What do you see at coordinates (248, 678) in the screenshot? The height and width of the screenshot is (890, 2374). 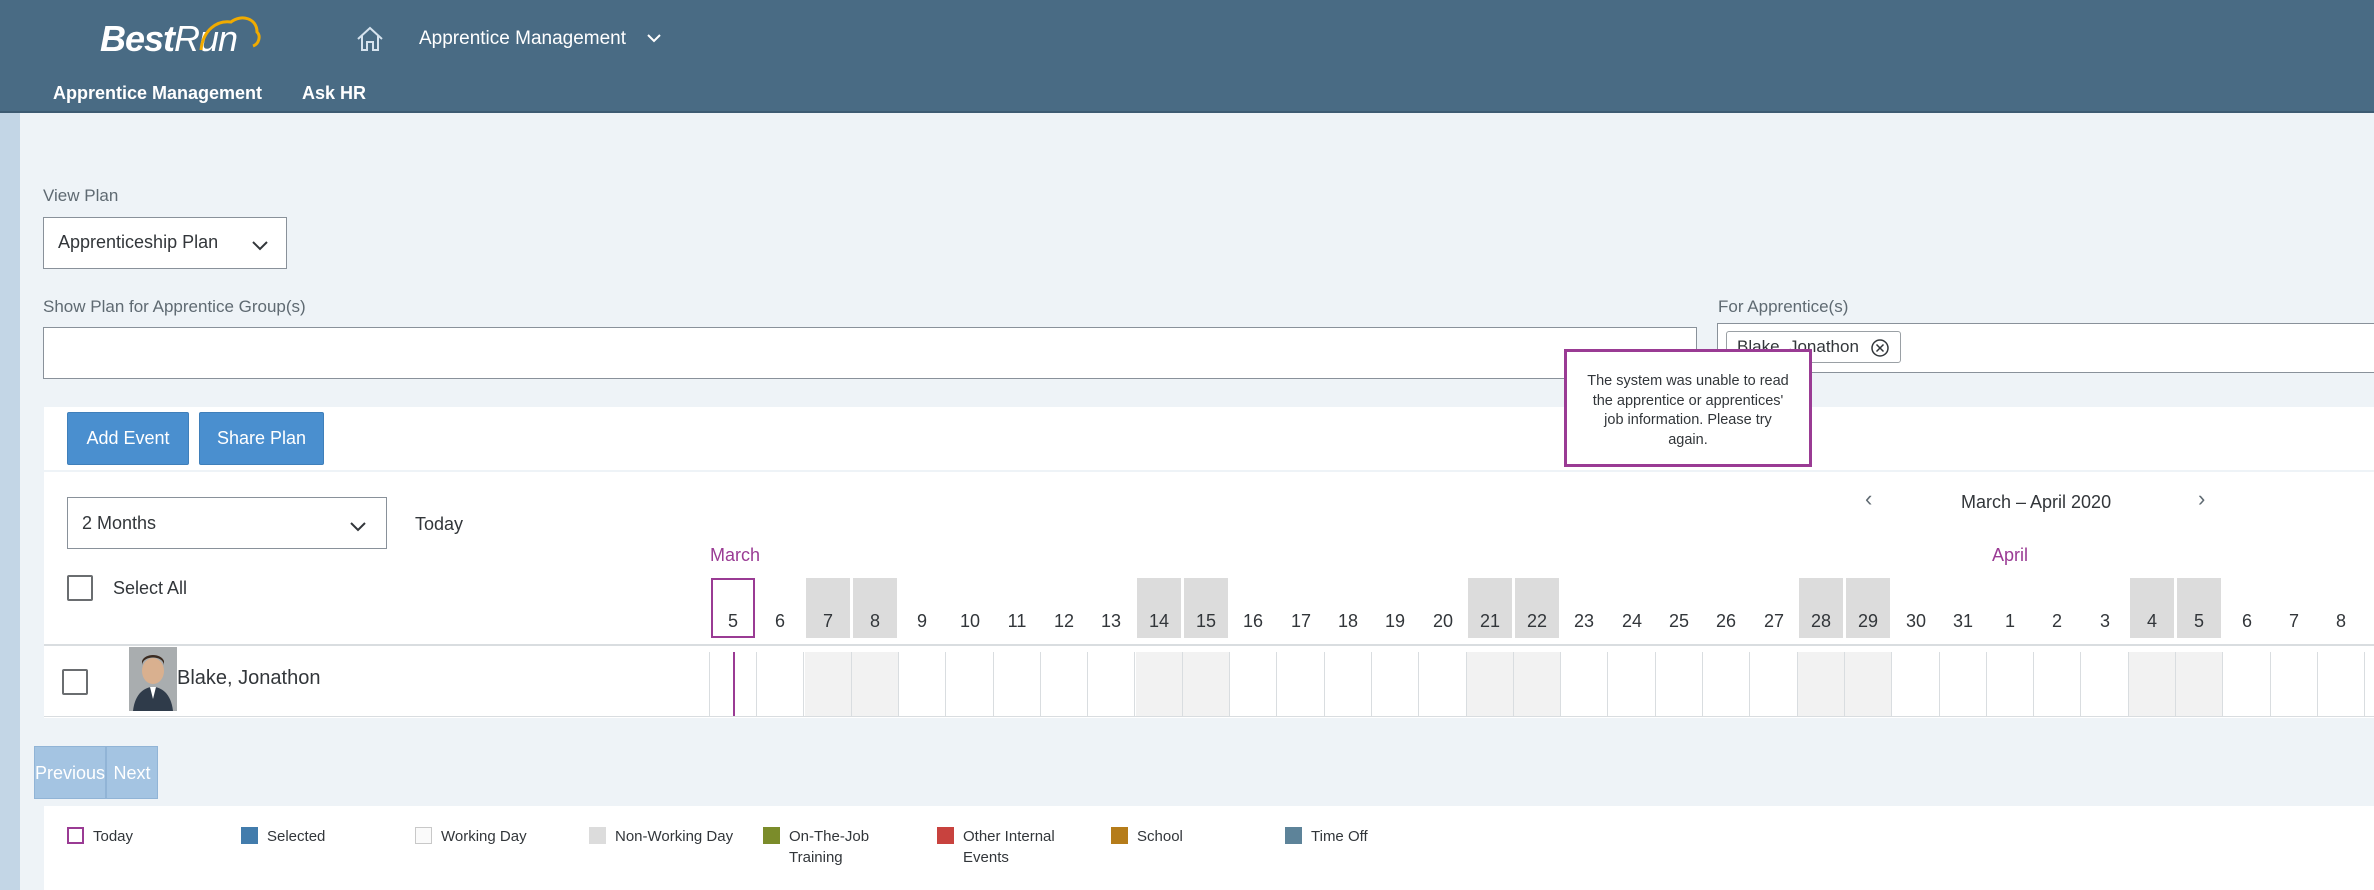 I see `apprentice-name: Blake, Jonathon` at bounding box center [248, 678].